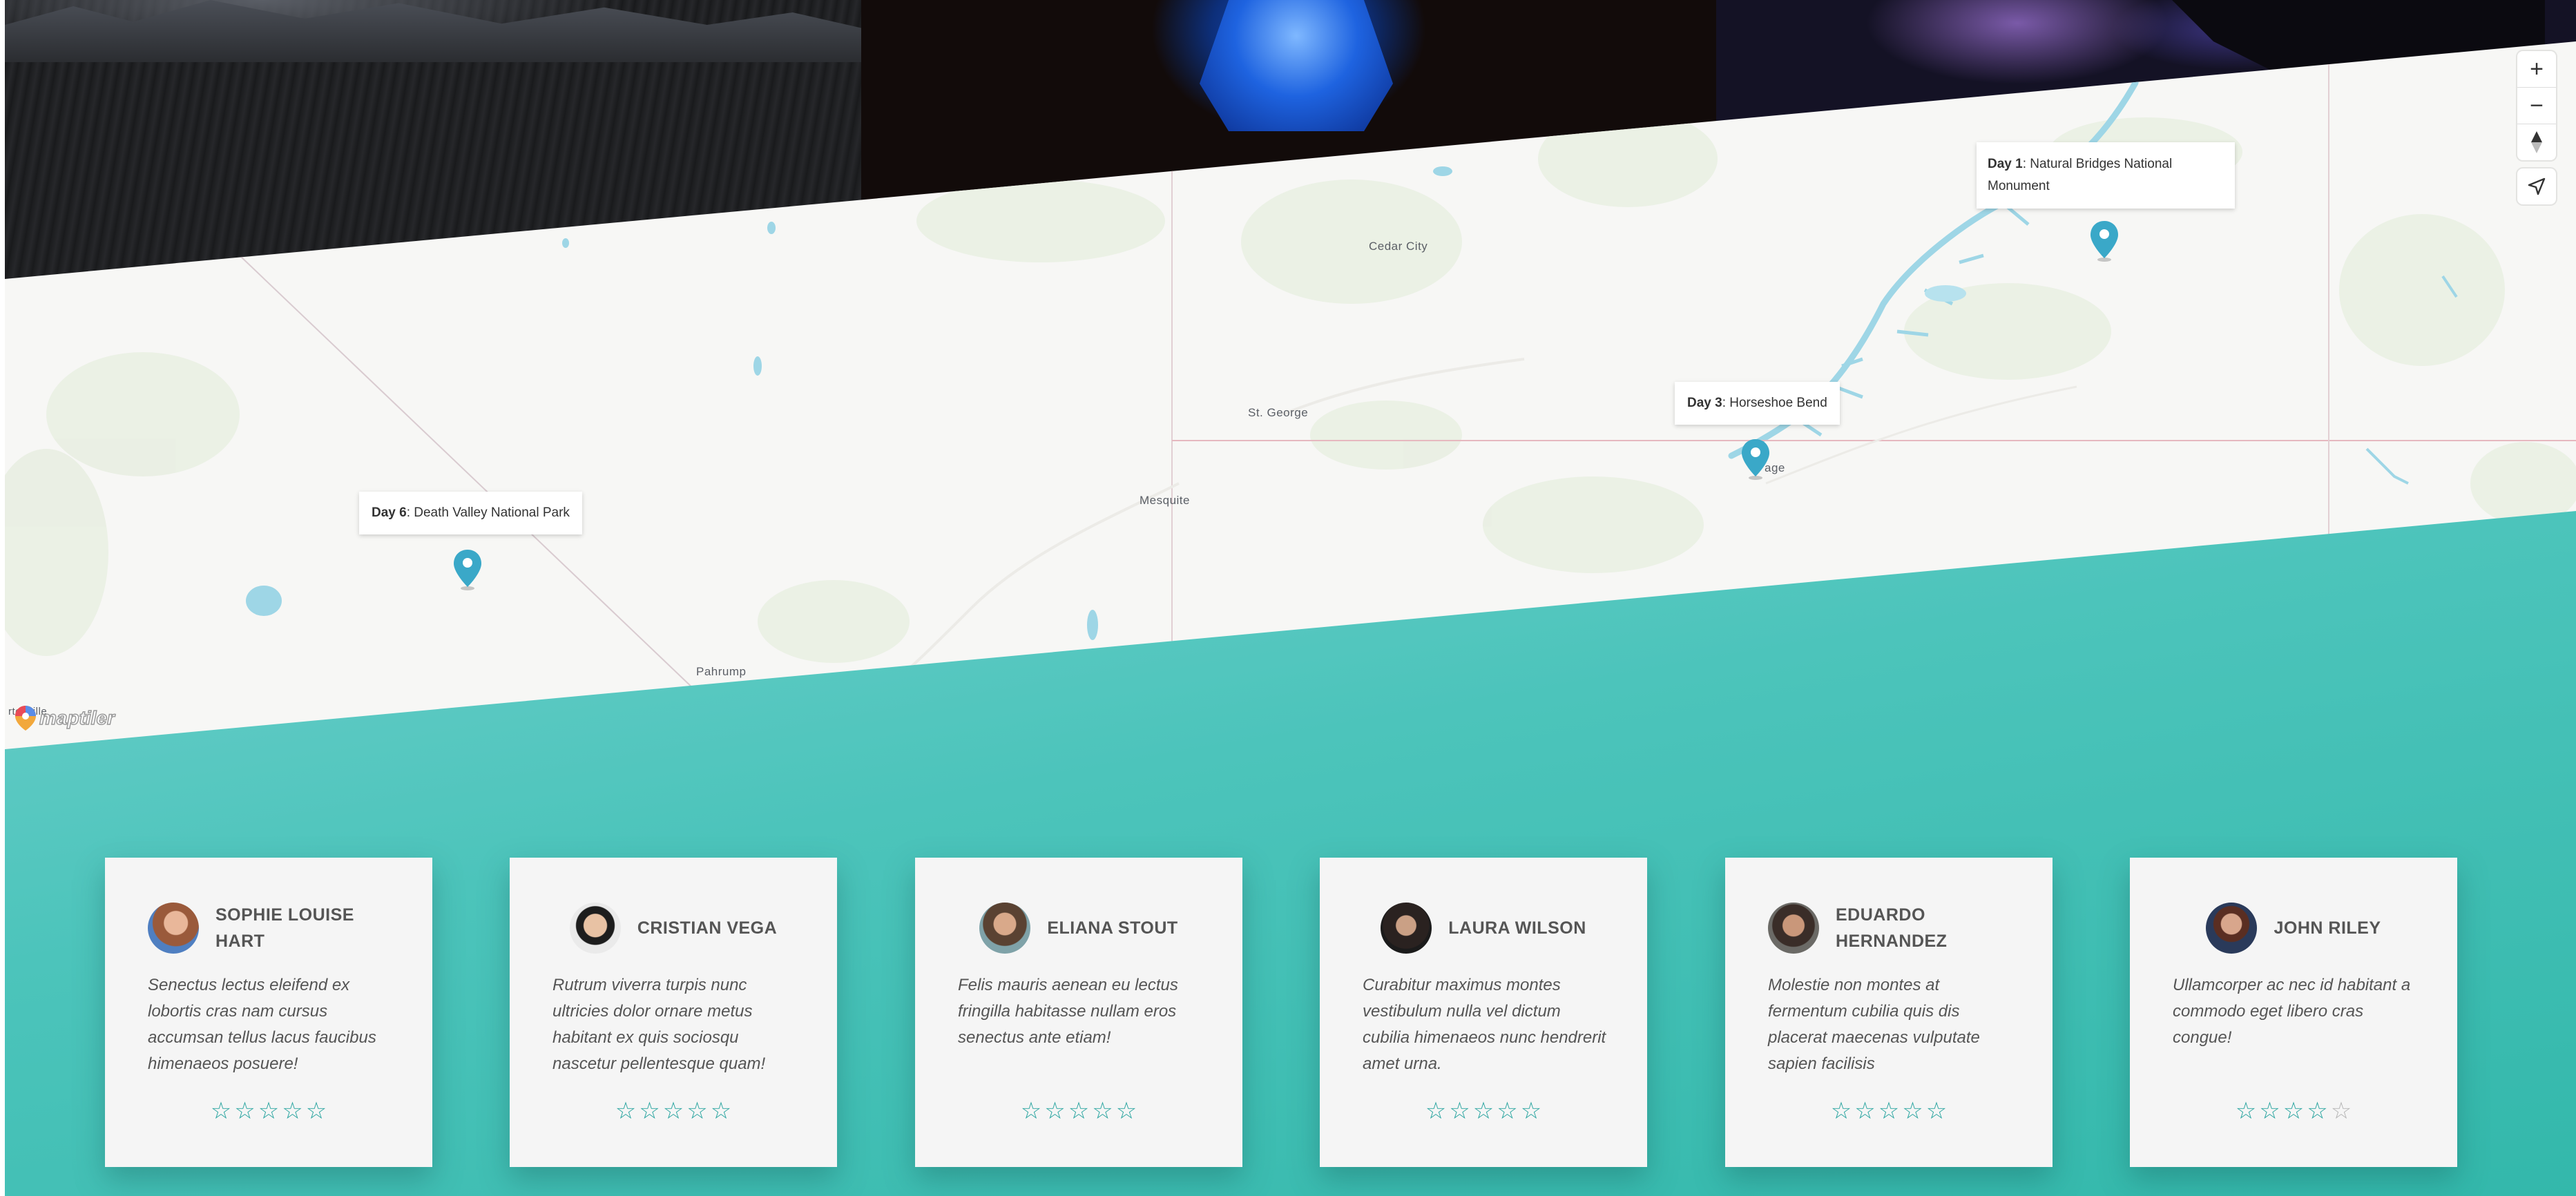 The height and width of the screenshot is (1196, 2576). I want to click on marker-popup-day-1: Day 1: Natural Bridges National Monument, so click(2106, 175).